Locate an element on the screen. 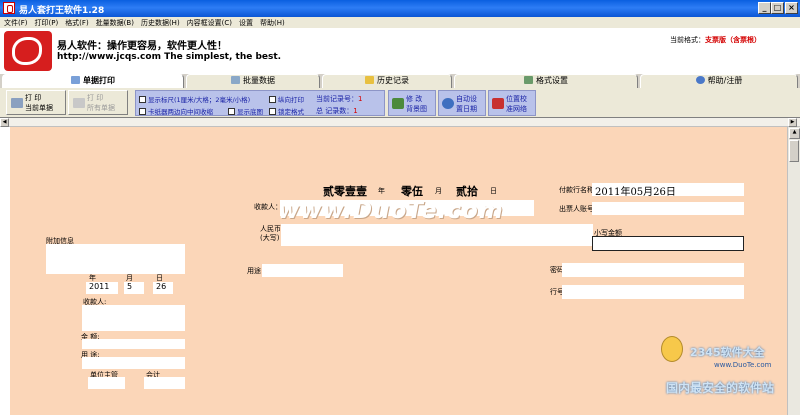  stub-payee-field is located at coordinates (133, 318).